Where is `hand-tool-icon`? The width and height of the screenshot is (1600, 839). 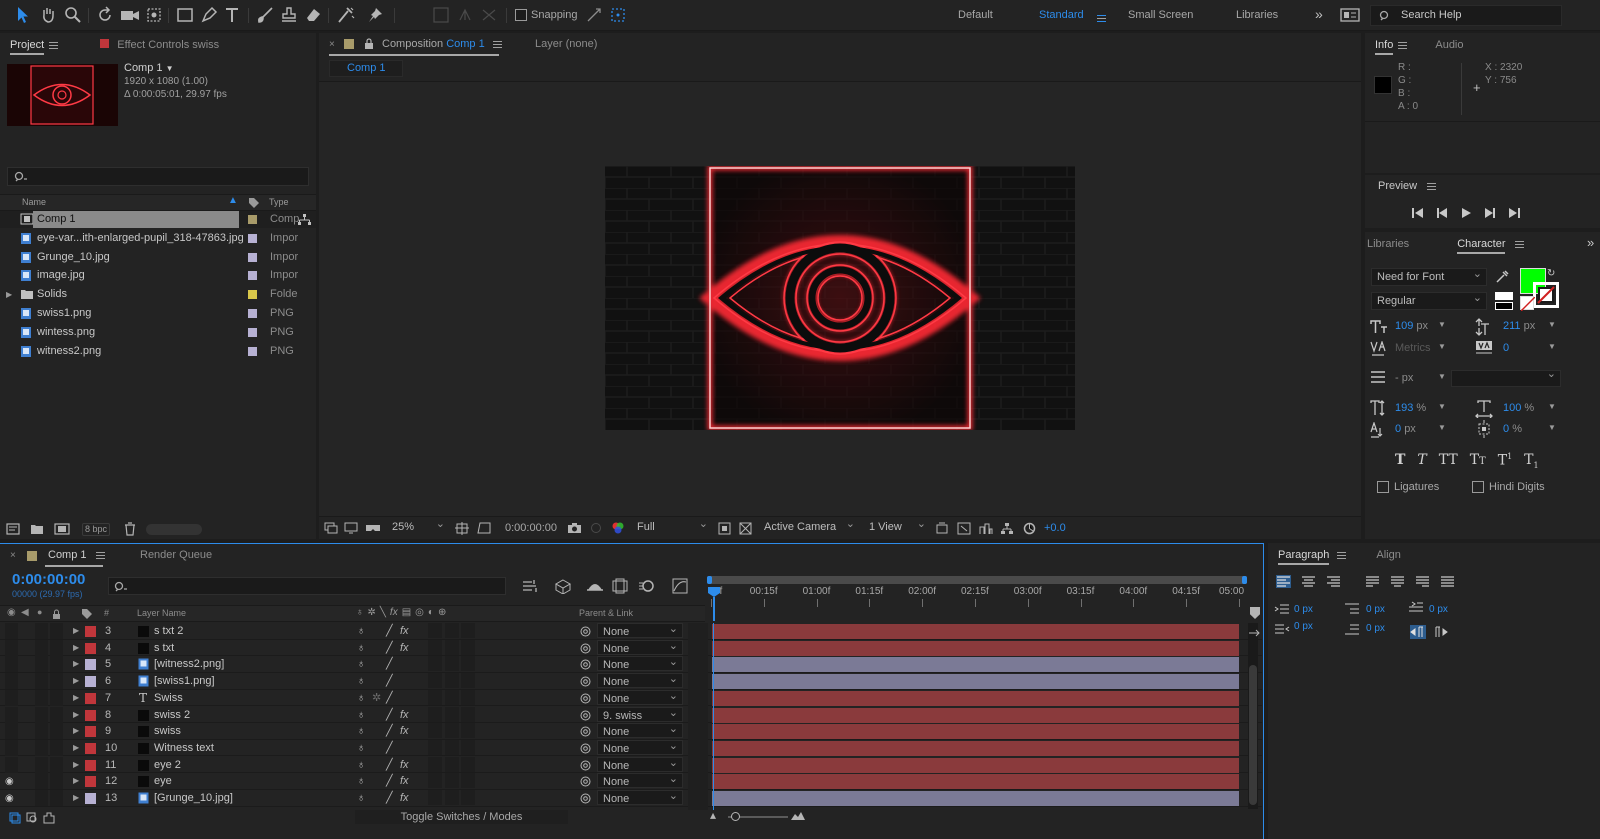 hand-tool-icon is located at coordinates (48, 15).